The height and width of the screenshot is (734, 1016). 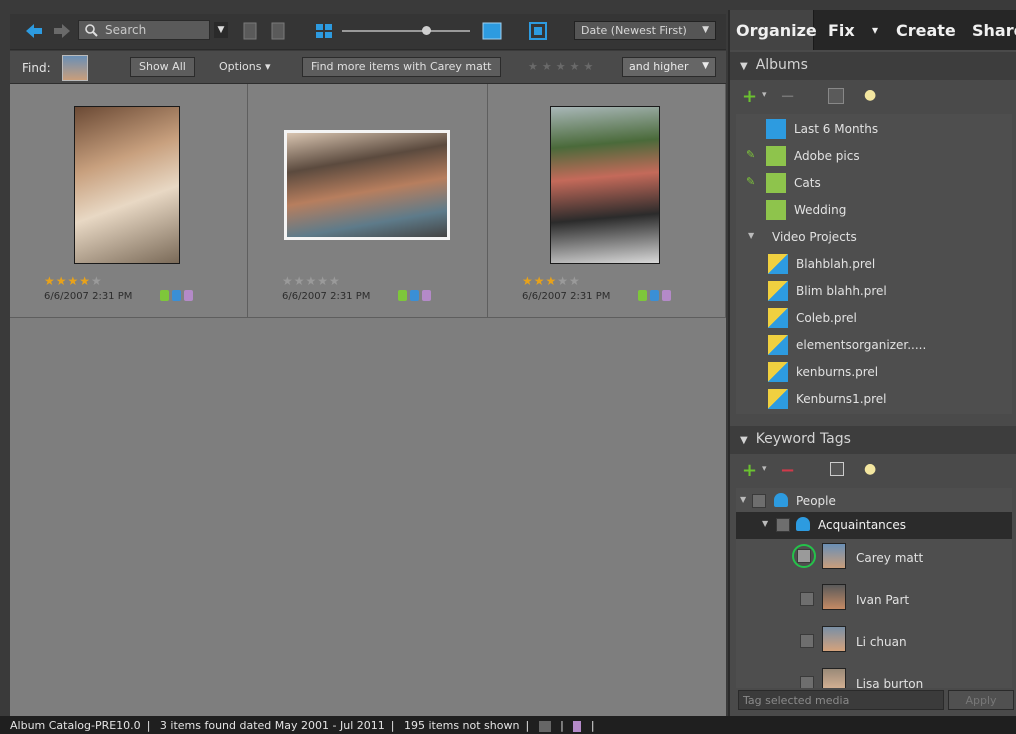 I want to click on album-item: Wedding, so click(x=874, y=210).